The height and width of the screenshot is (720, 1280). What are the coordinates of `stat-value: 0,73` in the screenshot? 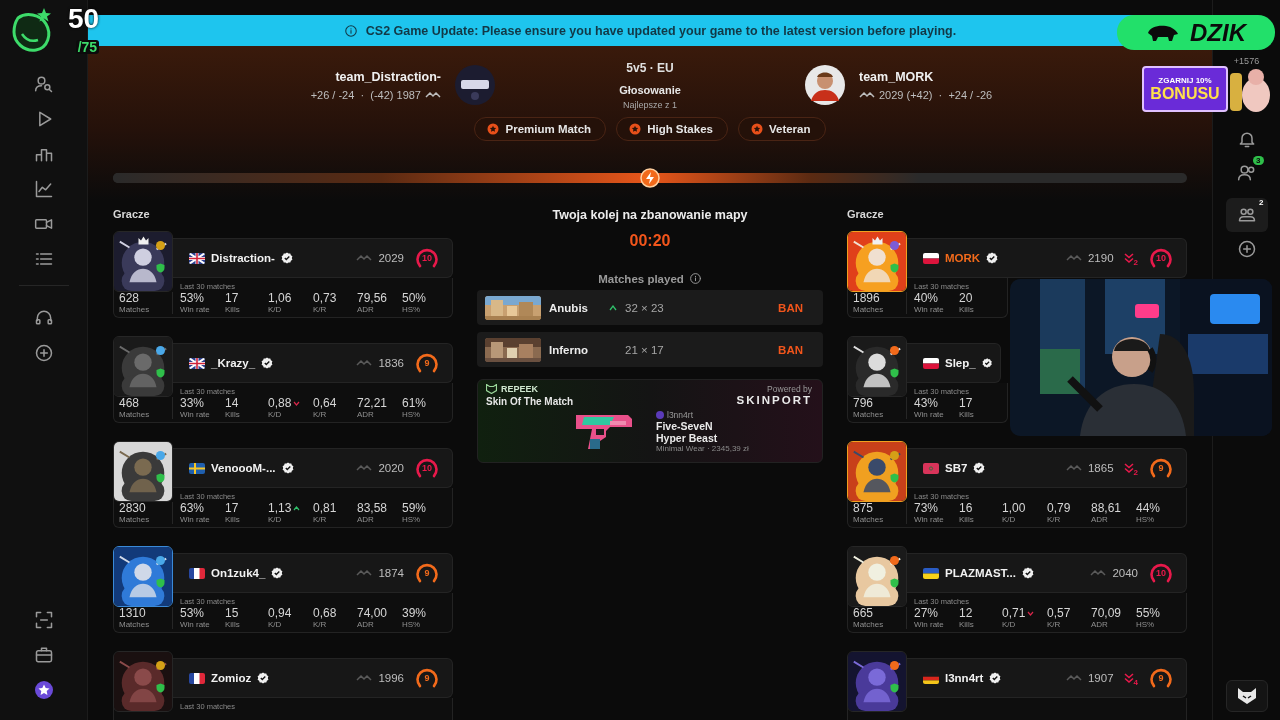 It's located at (325, 298).